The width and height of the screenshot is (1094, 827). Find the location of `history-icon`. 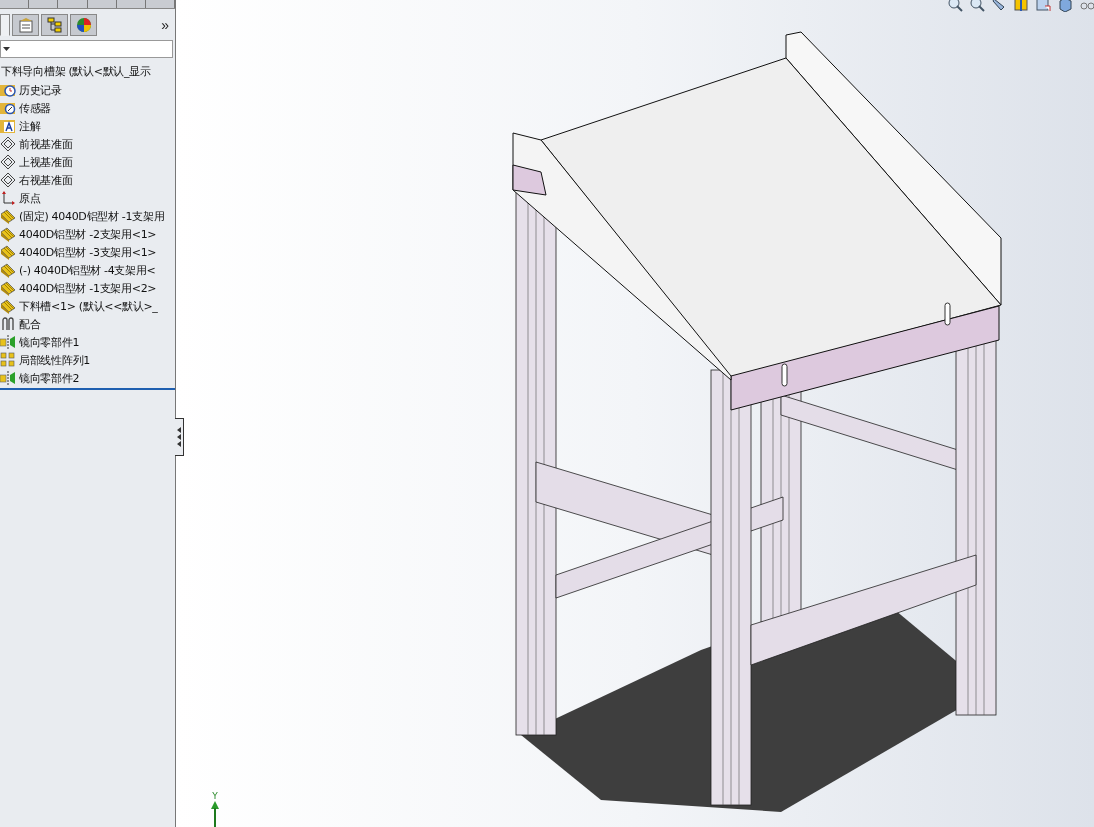

history-icon is located at coordinates (8, 90).